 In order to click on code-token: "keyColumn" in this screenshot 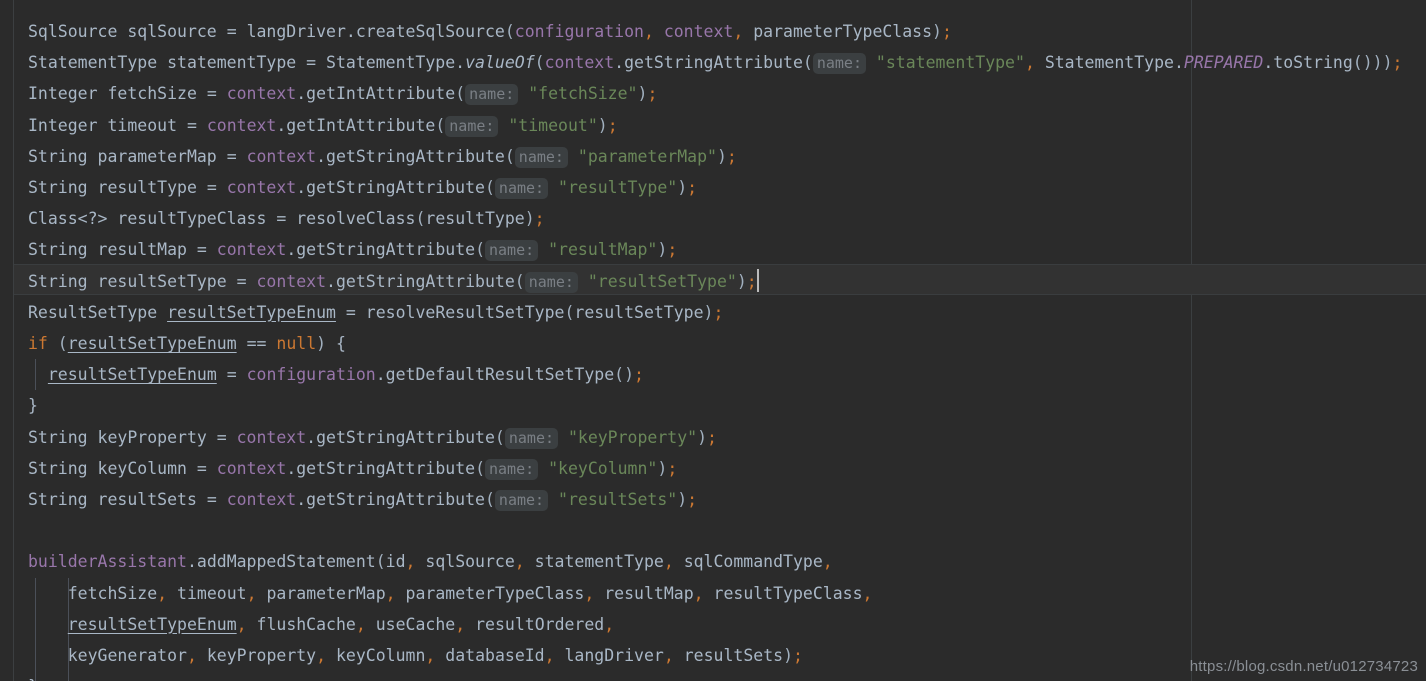, I will do `click(598, 468)`.